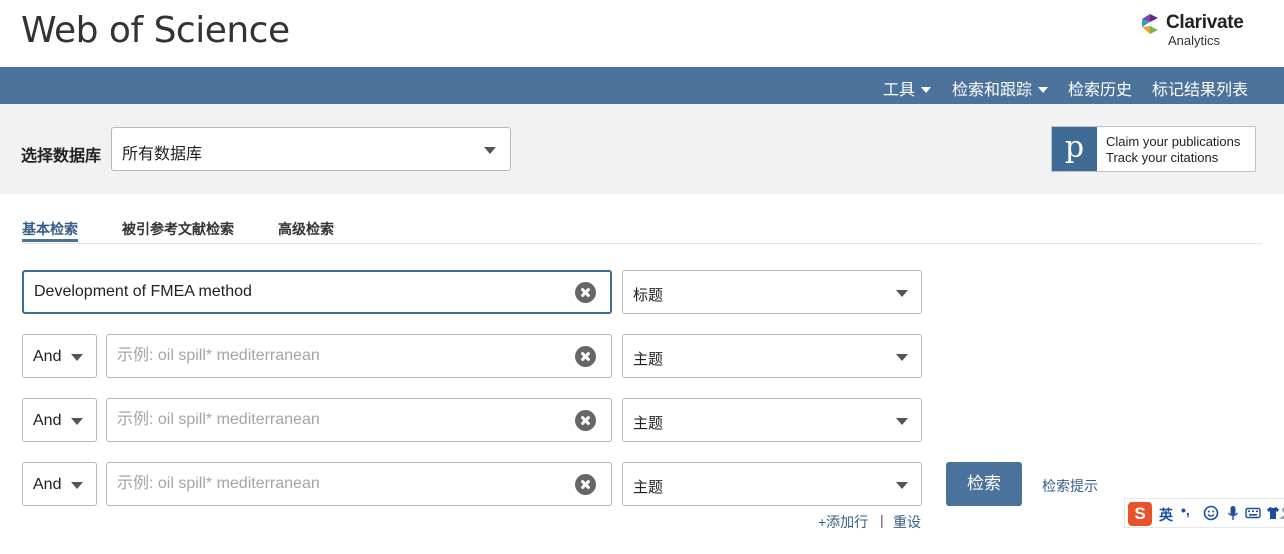 The width and height of the screenshot is (1284, 554). I want to click on promo-line-1: Claim your publications, so click(1173, 141).